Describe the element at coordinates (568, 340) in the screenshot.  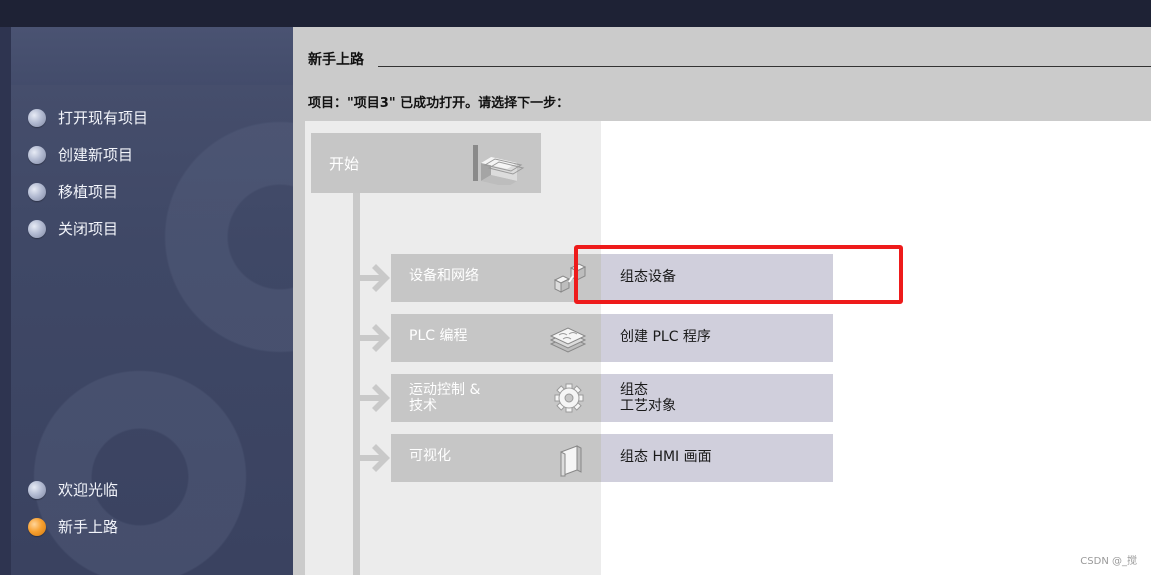
I see `puzzle-stack-icon` at that location.